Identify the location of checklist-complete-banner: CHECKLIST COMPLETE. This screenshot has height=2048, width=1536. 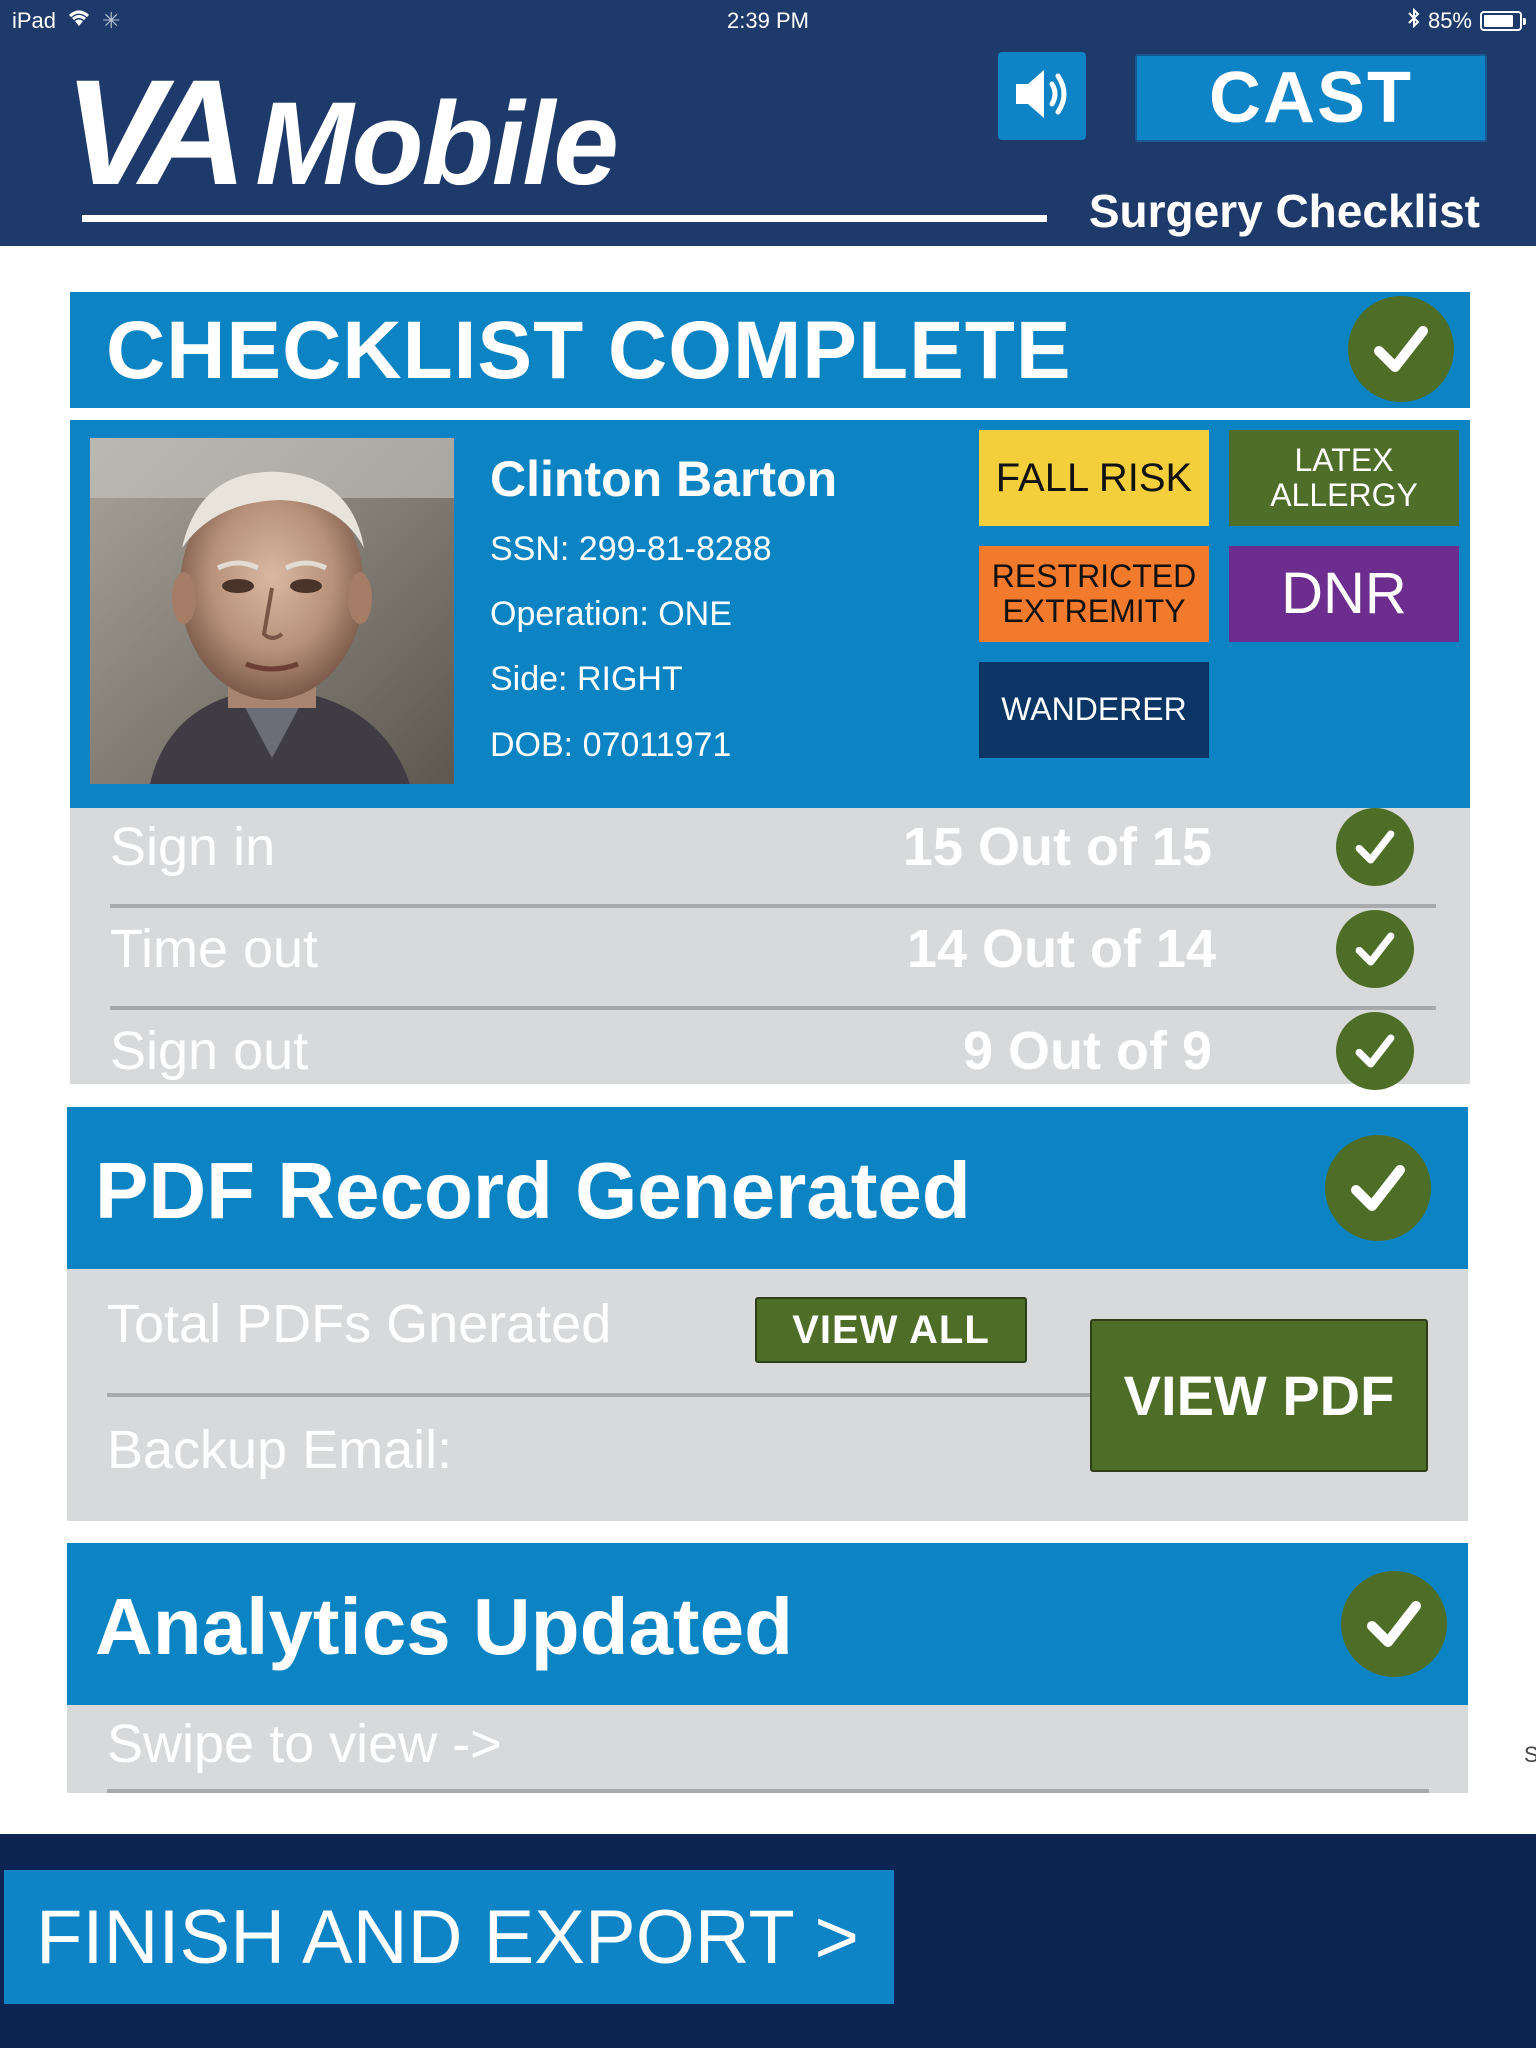
(770, 350).